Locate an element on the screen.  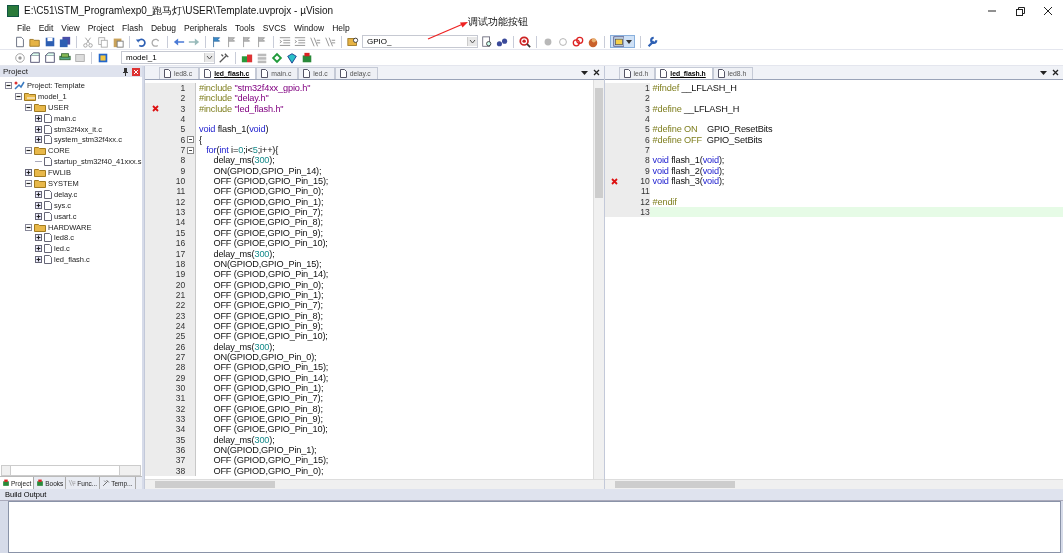
menu-item: File is located at coordinates (24, 28).